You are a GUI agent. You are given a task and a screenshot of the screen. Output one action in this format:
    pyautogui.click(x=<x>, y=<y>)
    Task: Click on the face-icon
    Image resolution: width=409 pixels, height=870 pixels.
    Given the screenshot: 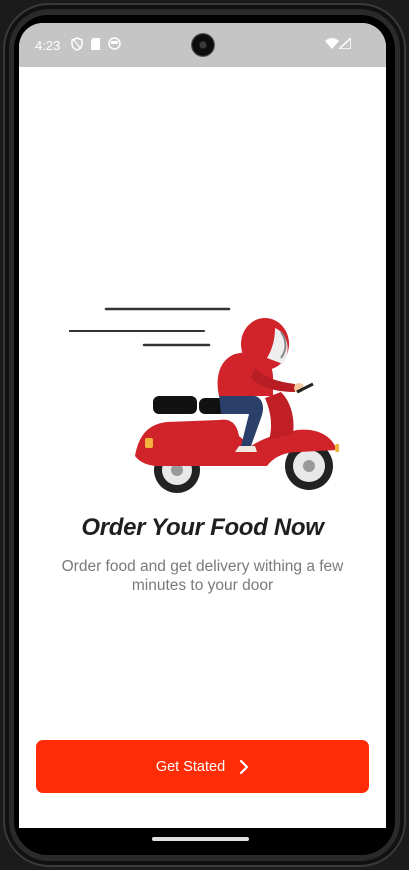 What is the action you would take?
    pyautogui.click(x=114, y=43)
    